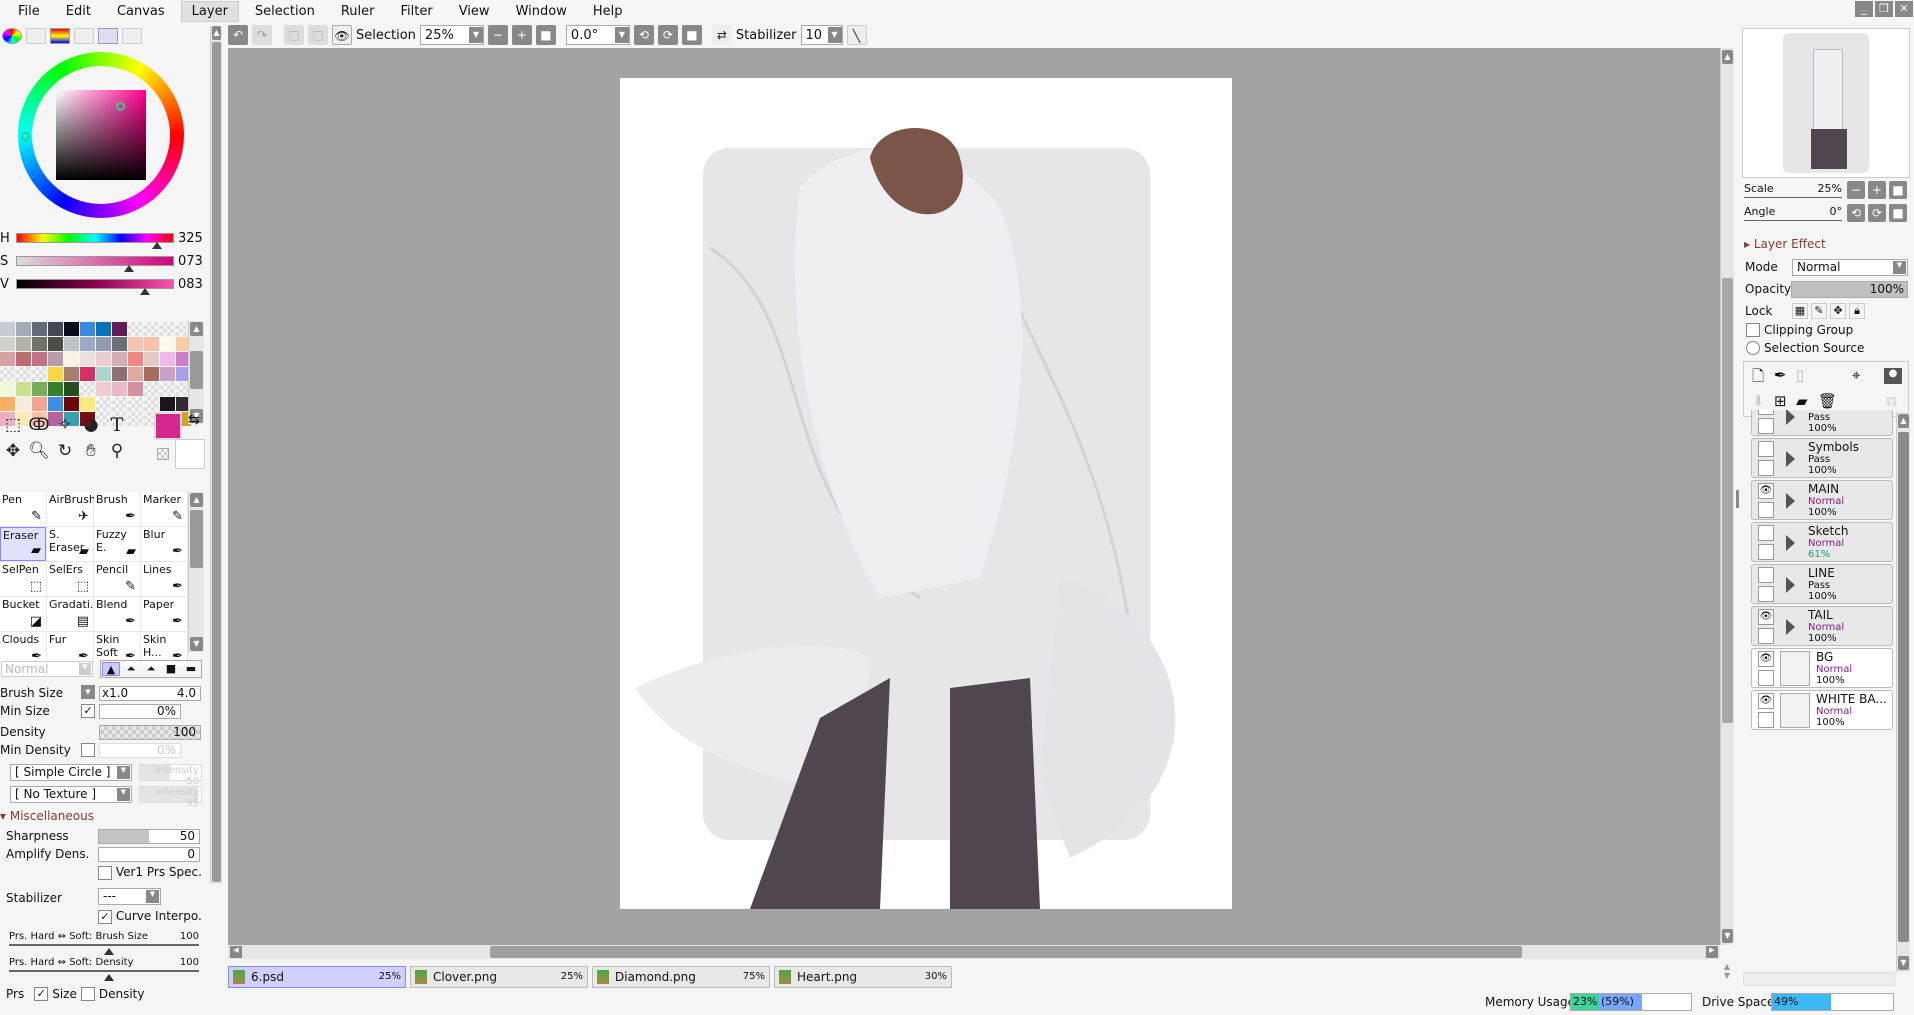  Describe the element at coordinates (163, 454) in the screenshot. I see `transparent-color-icon` at that location.